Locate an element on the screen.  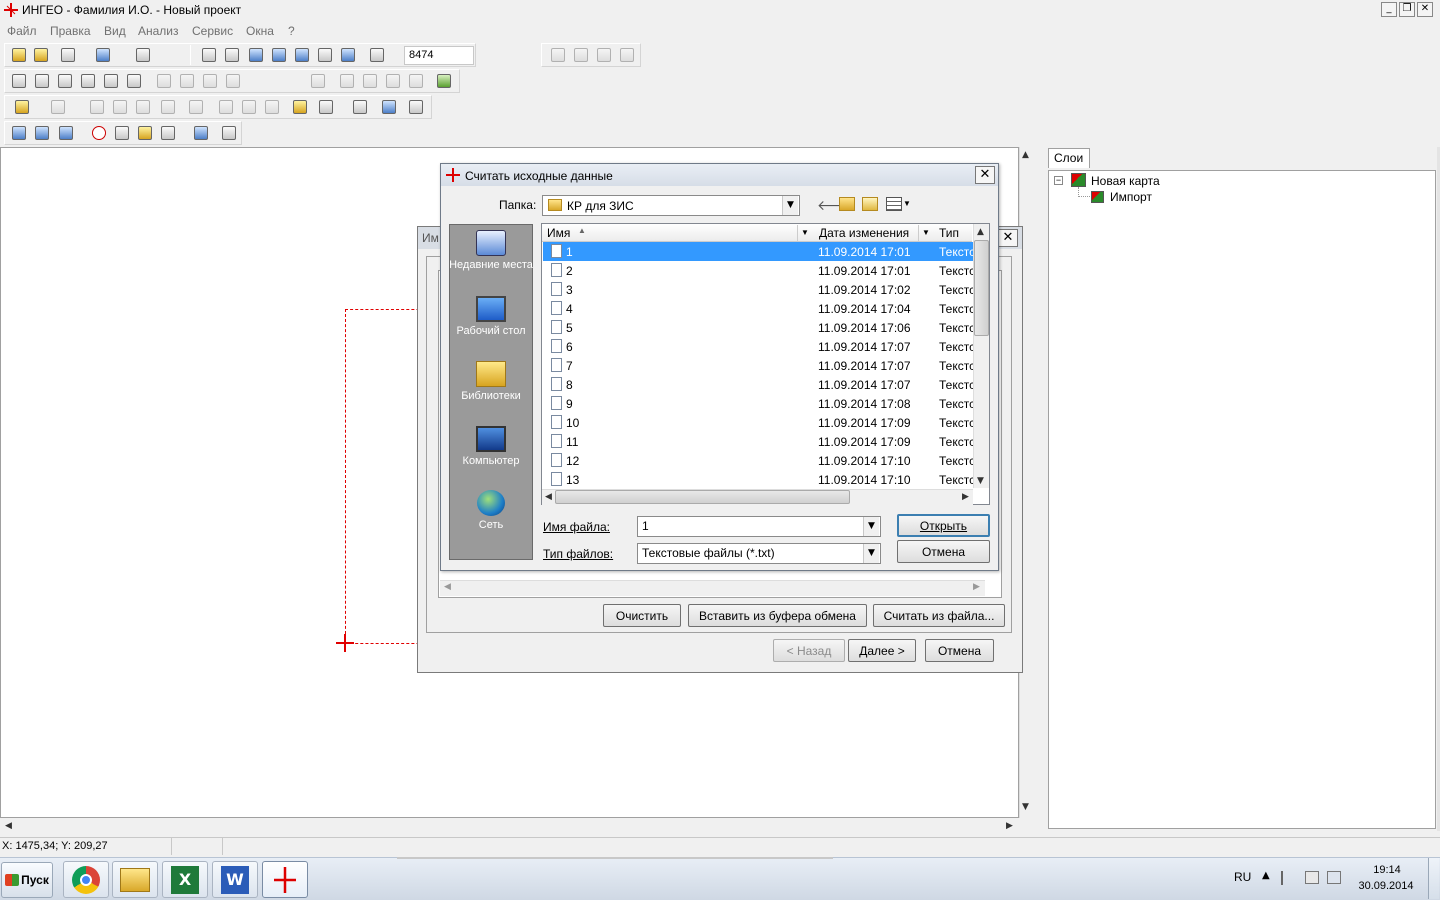
zoom-extent-button is located at coordinates (209, 55).